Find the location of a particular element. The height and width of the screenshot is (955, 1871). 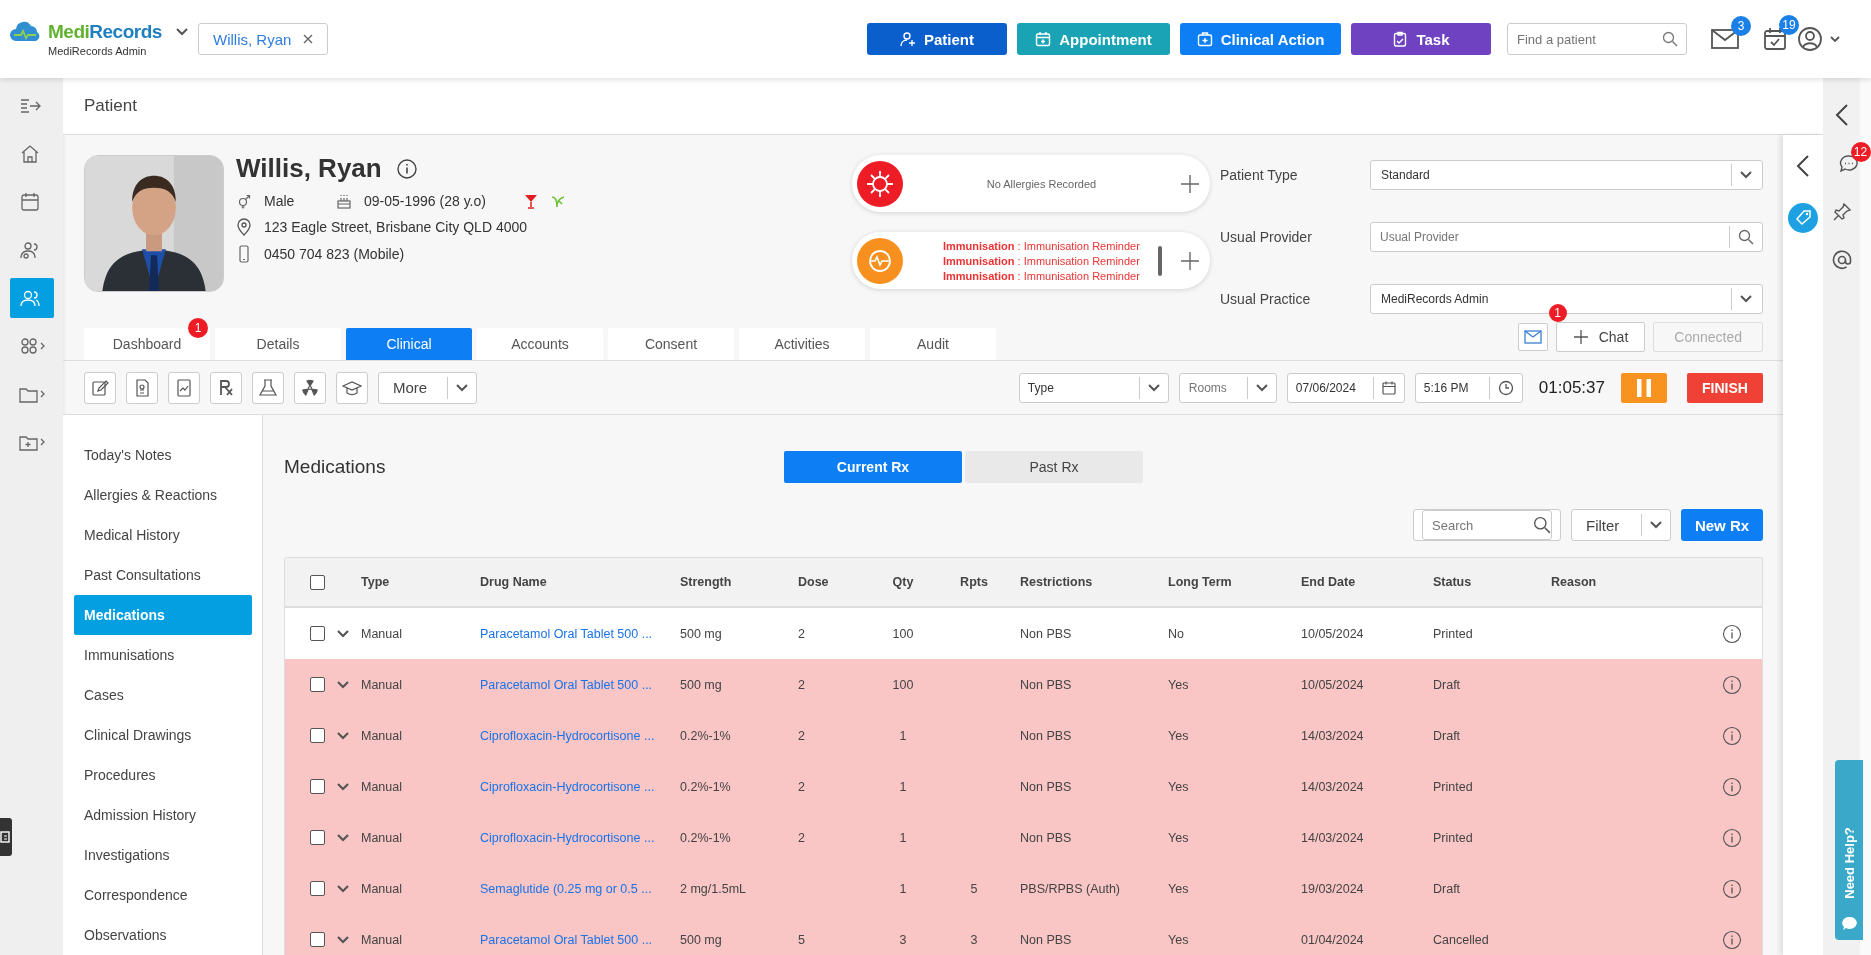

column-header: Long Term is located at coordinates (1200, 582).